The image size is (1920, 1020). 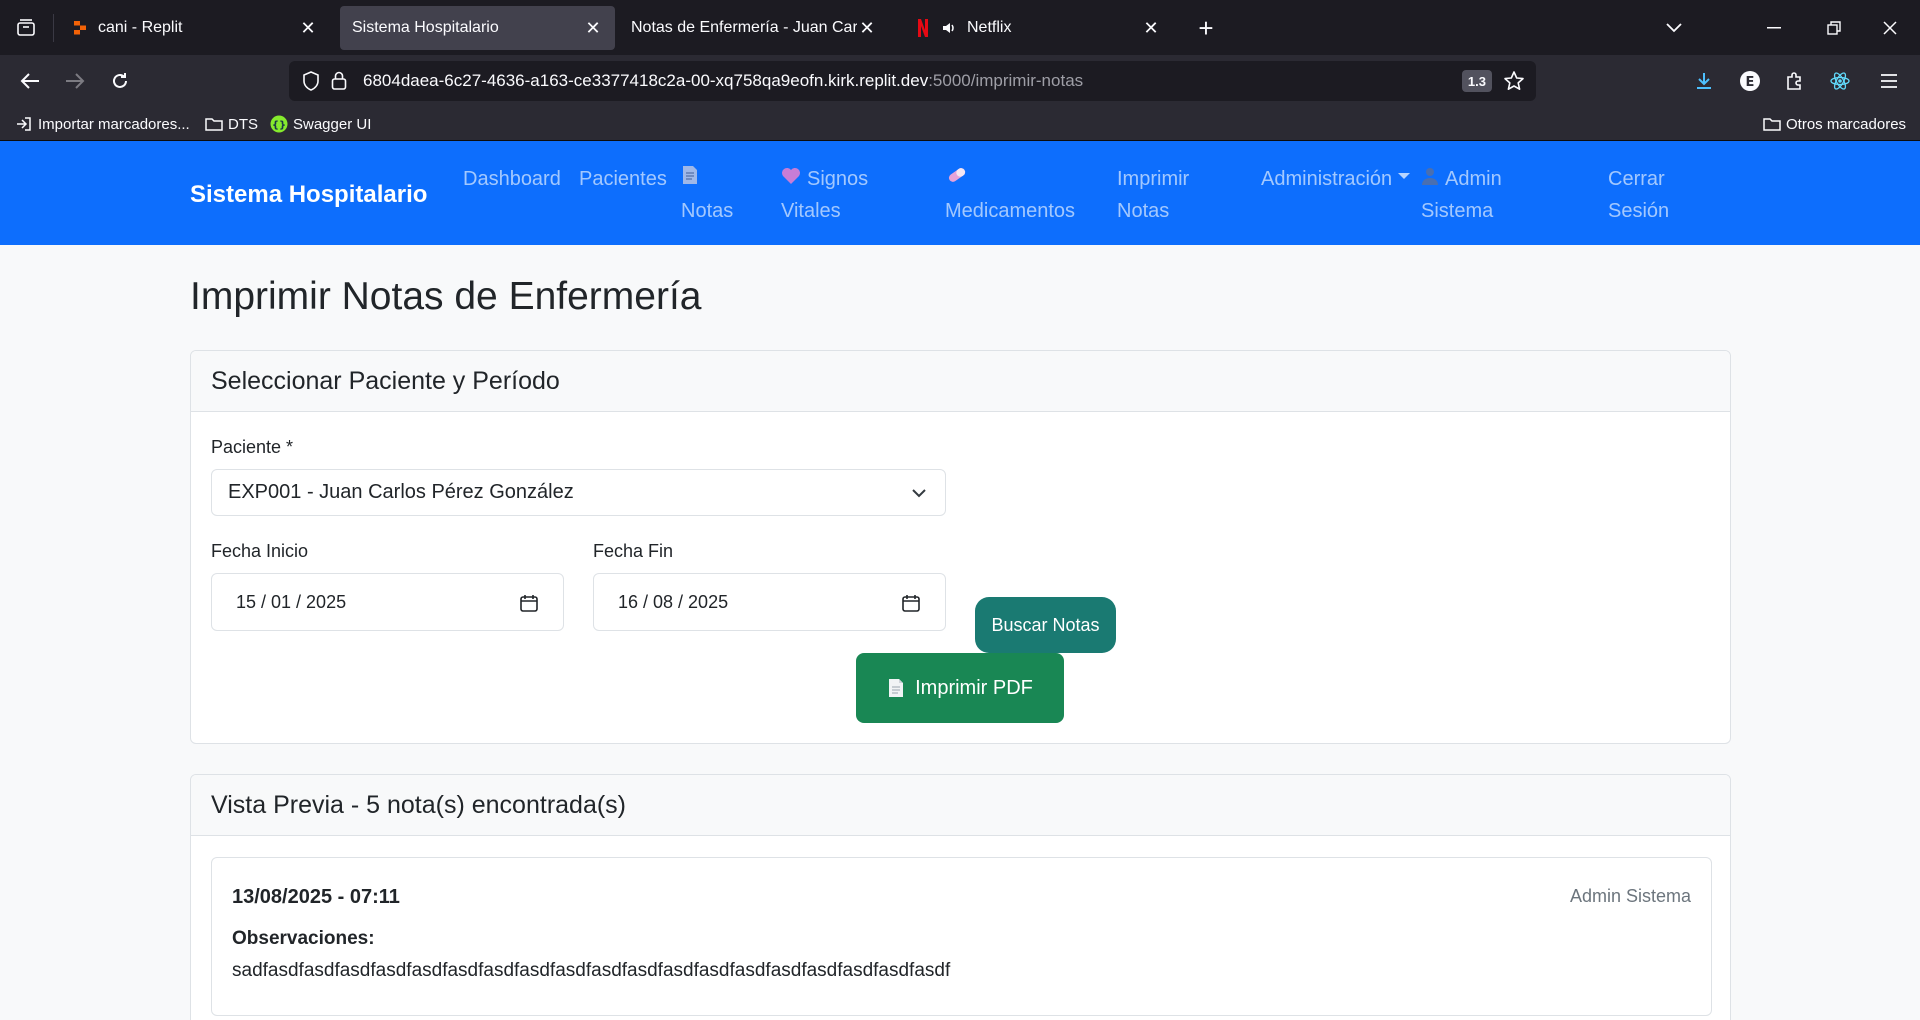 What do you see at coordinates (623, 179) in the screenshot?
I see `nav-pacientes: Pacientes` at bounding box center [623, 179].